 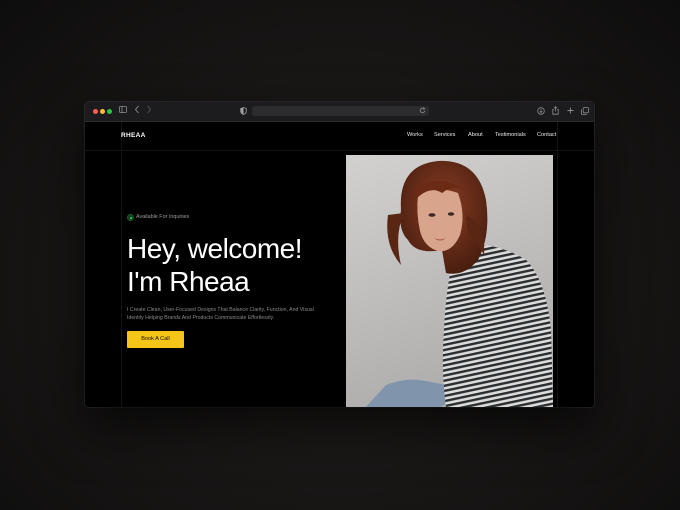 I want to click on site-logo: RHEAA, so click(x=133, y=135).